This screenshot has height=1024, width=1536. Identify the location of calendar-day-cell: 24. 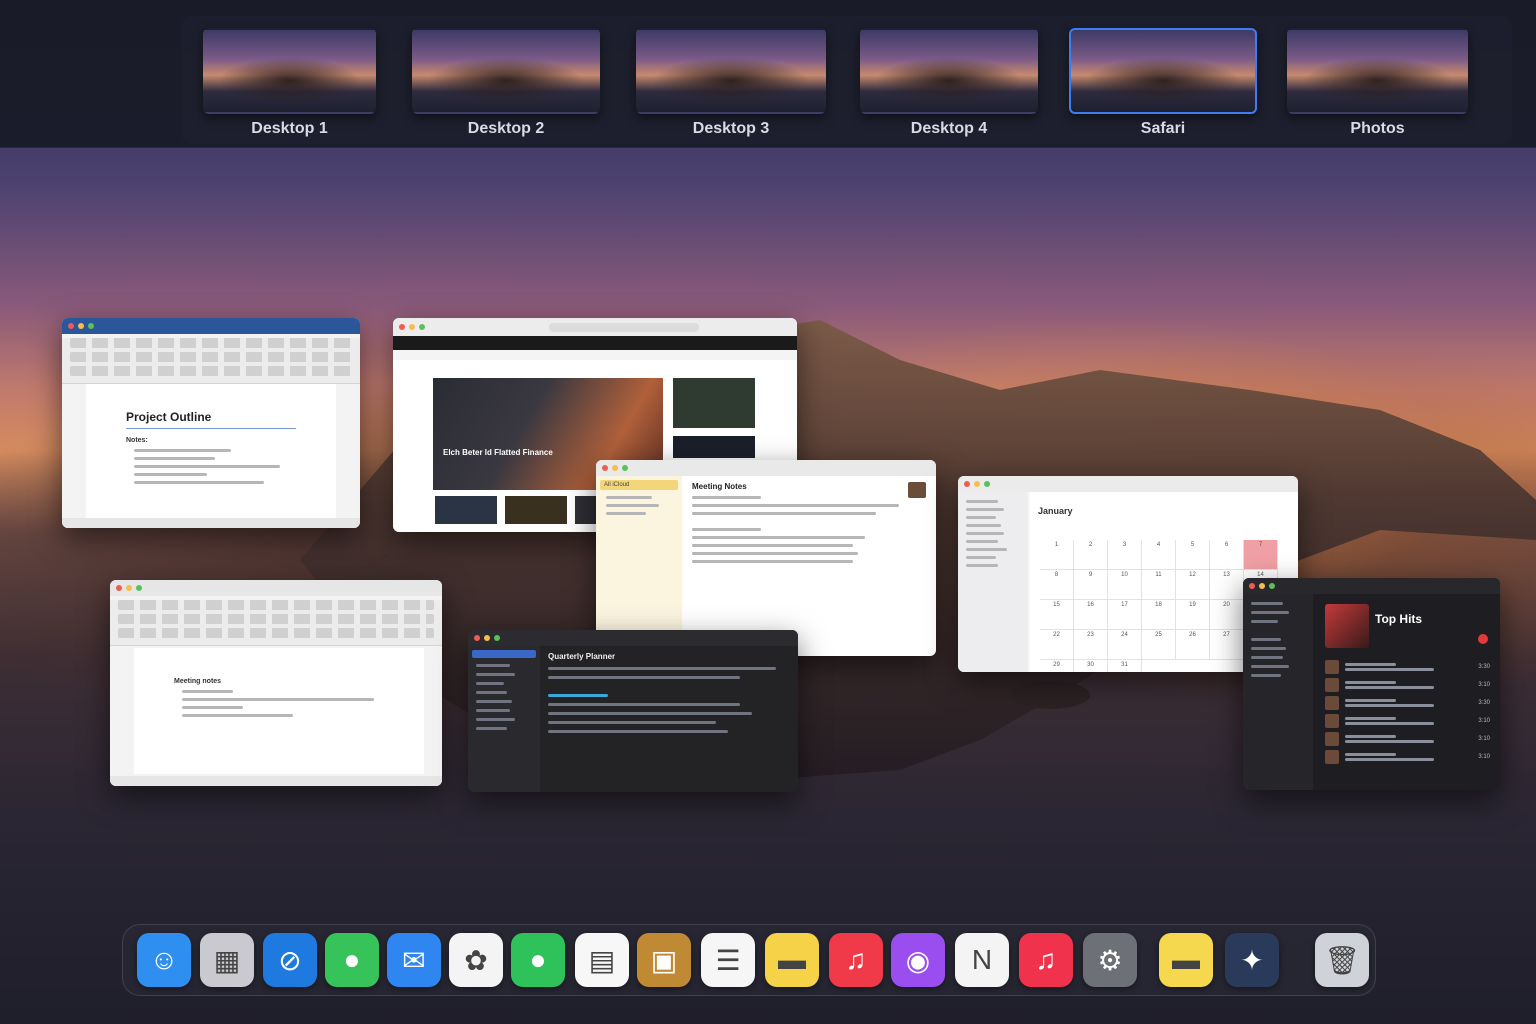
(1125, 645).